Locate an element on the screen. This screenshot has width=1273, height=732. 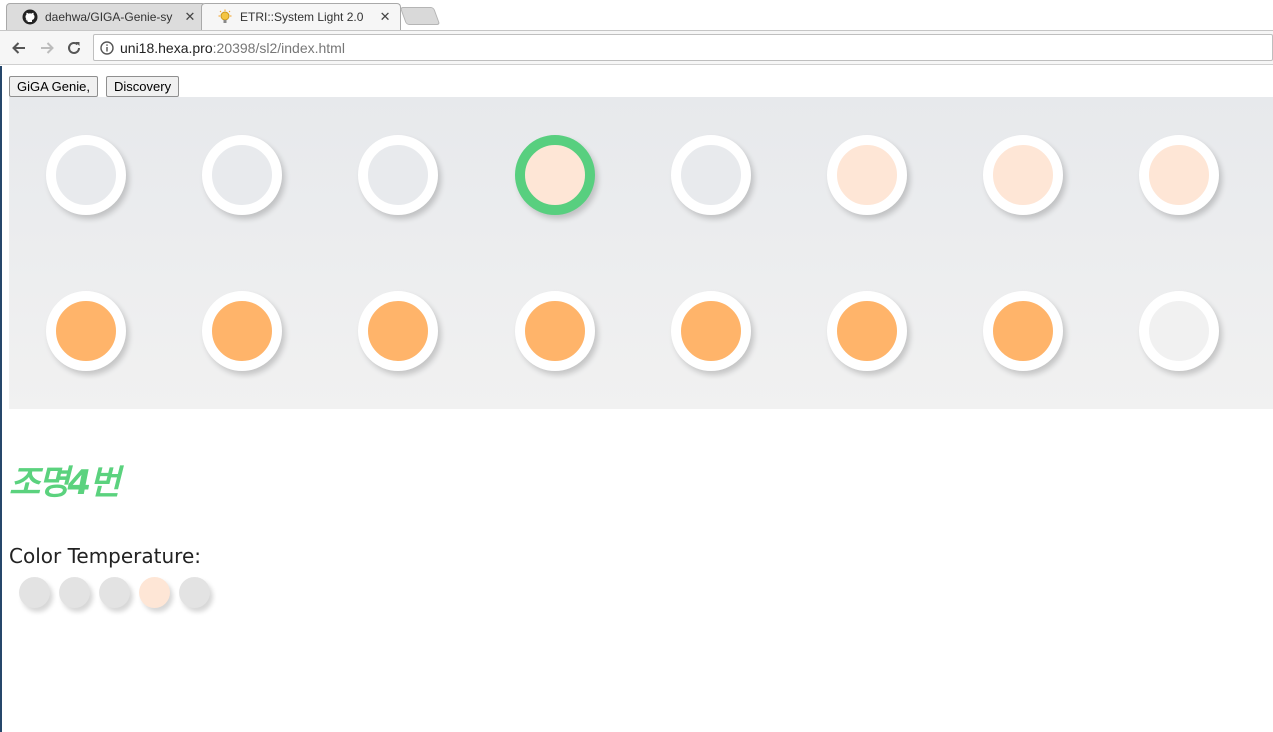
url-path: :20398/sl2/index.html is located at coordinates (278, 47).